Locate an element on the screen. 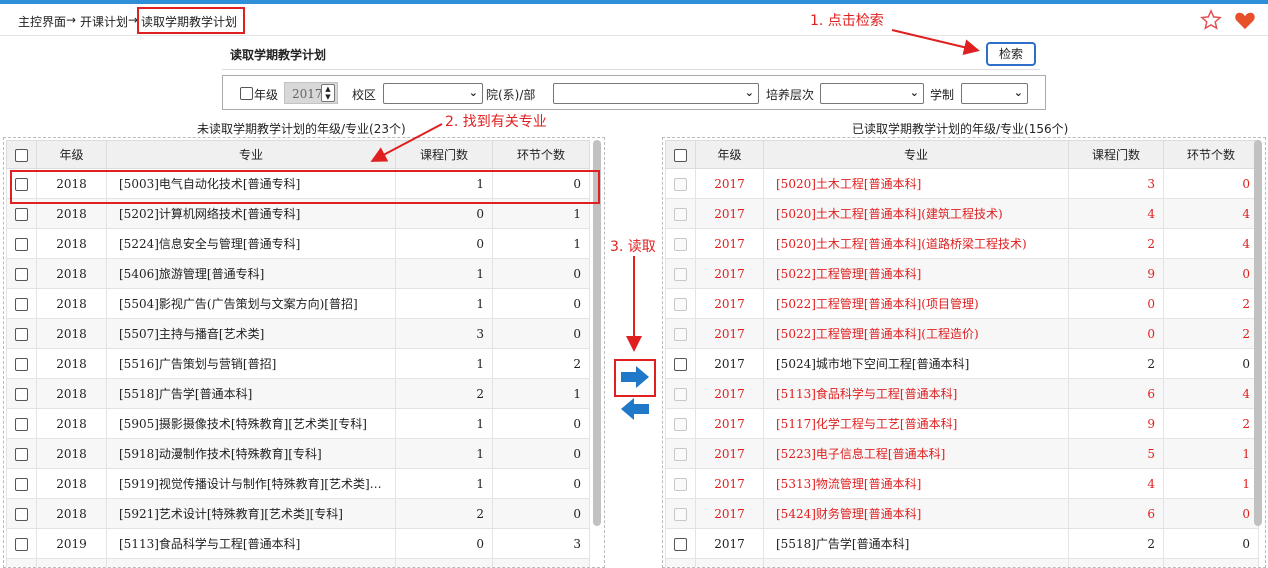 The image size is (1268, 568). column-header-grade: 年级 is located at coordinates (71, 154).